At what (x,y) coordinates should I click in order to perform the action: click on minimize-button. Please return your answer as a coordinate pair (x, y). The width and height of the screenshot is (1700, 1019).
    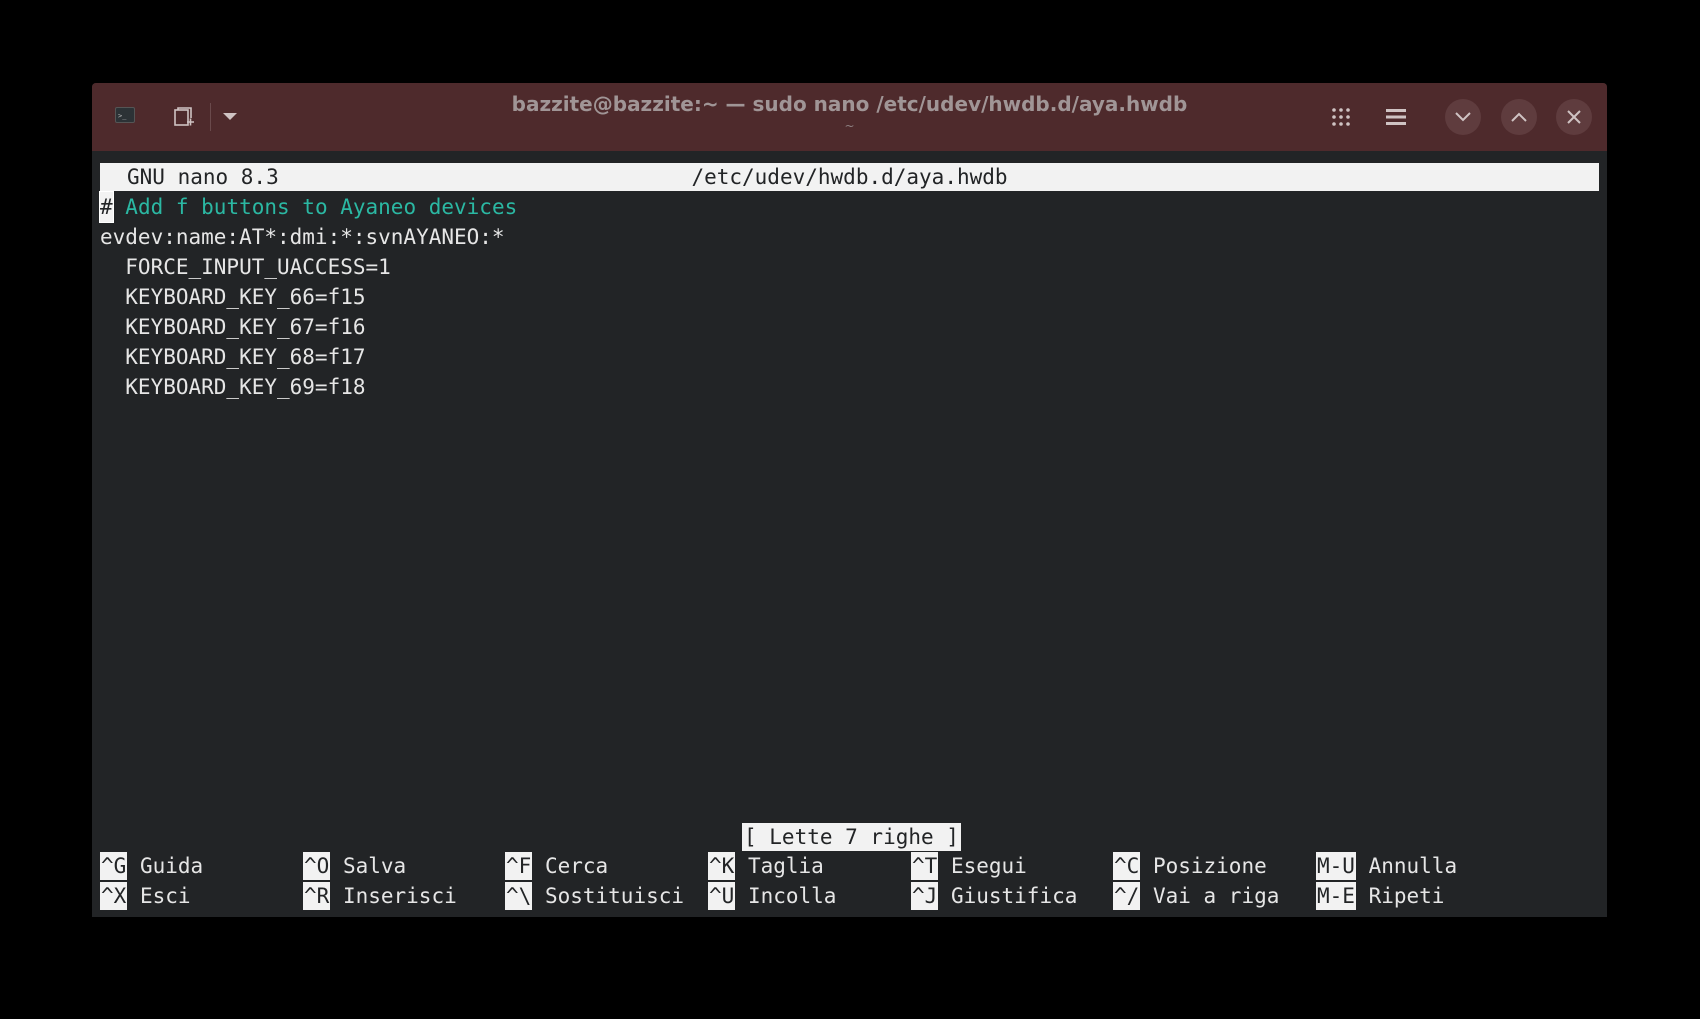
    Looking at the image, I should click on (1463, 117).